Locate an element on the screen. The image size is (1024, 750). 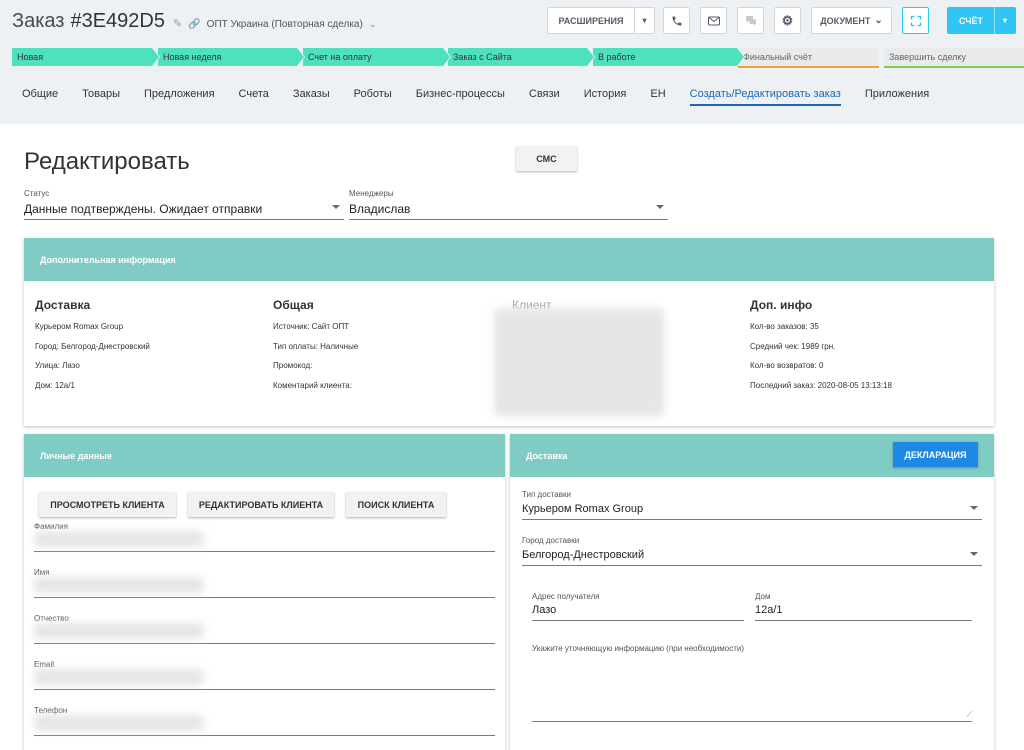
deal-number: #3E492D5 is located at coordinates (117, 21).